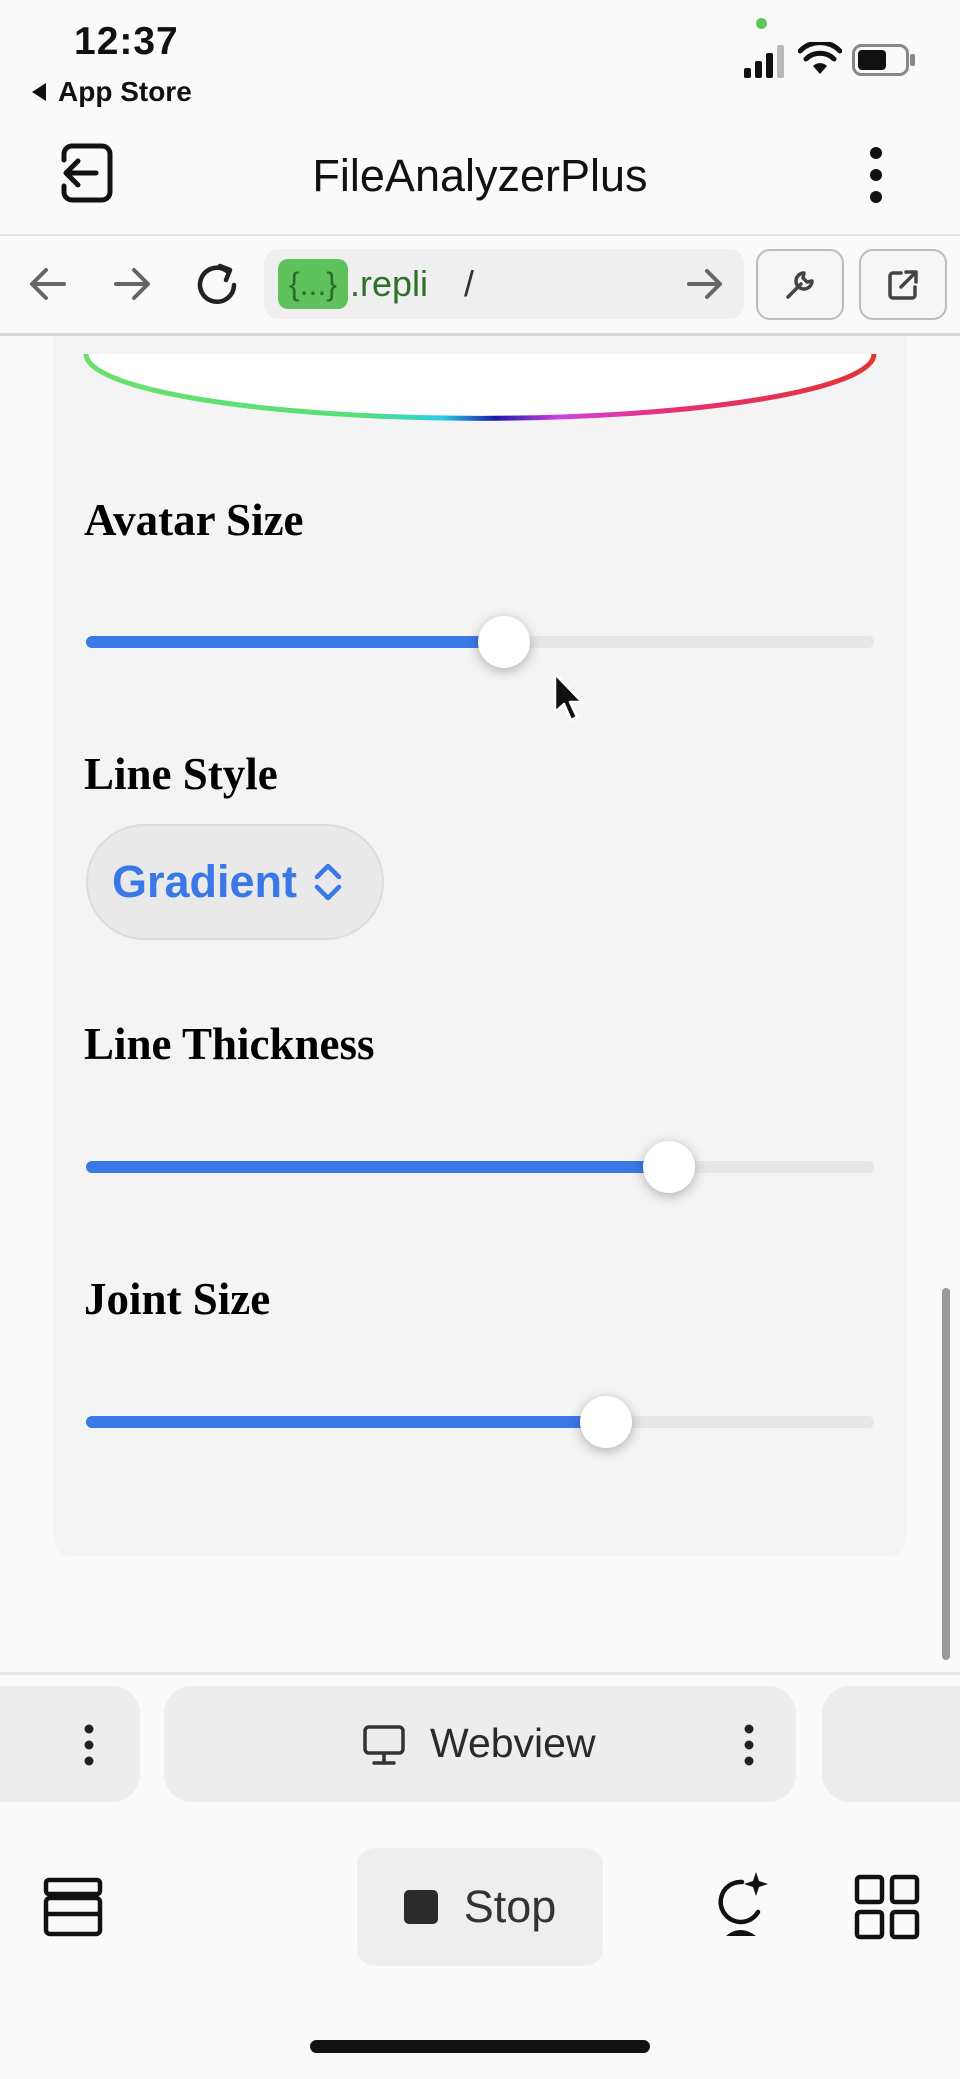  Describe the element at coordinates (480, 2046) in the screenshot. I see `home-indicator` at that location.